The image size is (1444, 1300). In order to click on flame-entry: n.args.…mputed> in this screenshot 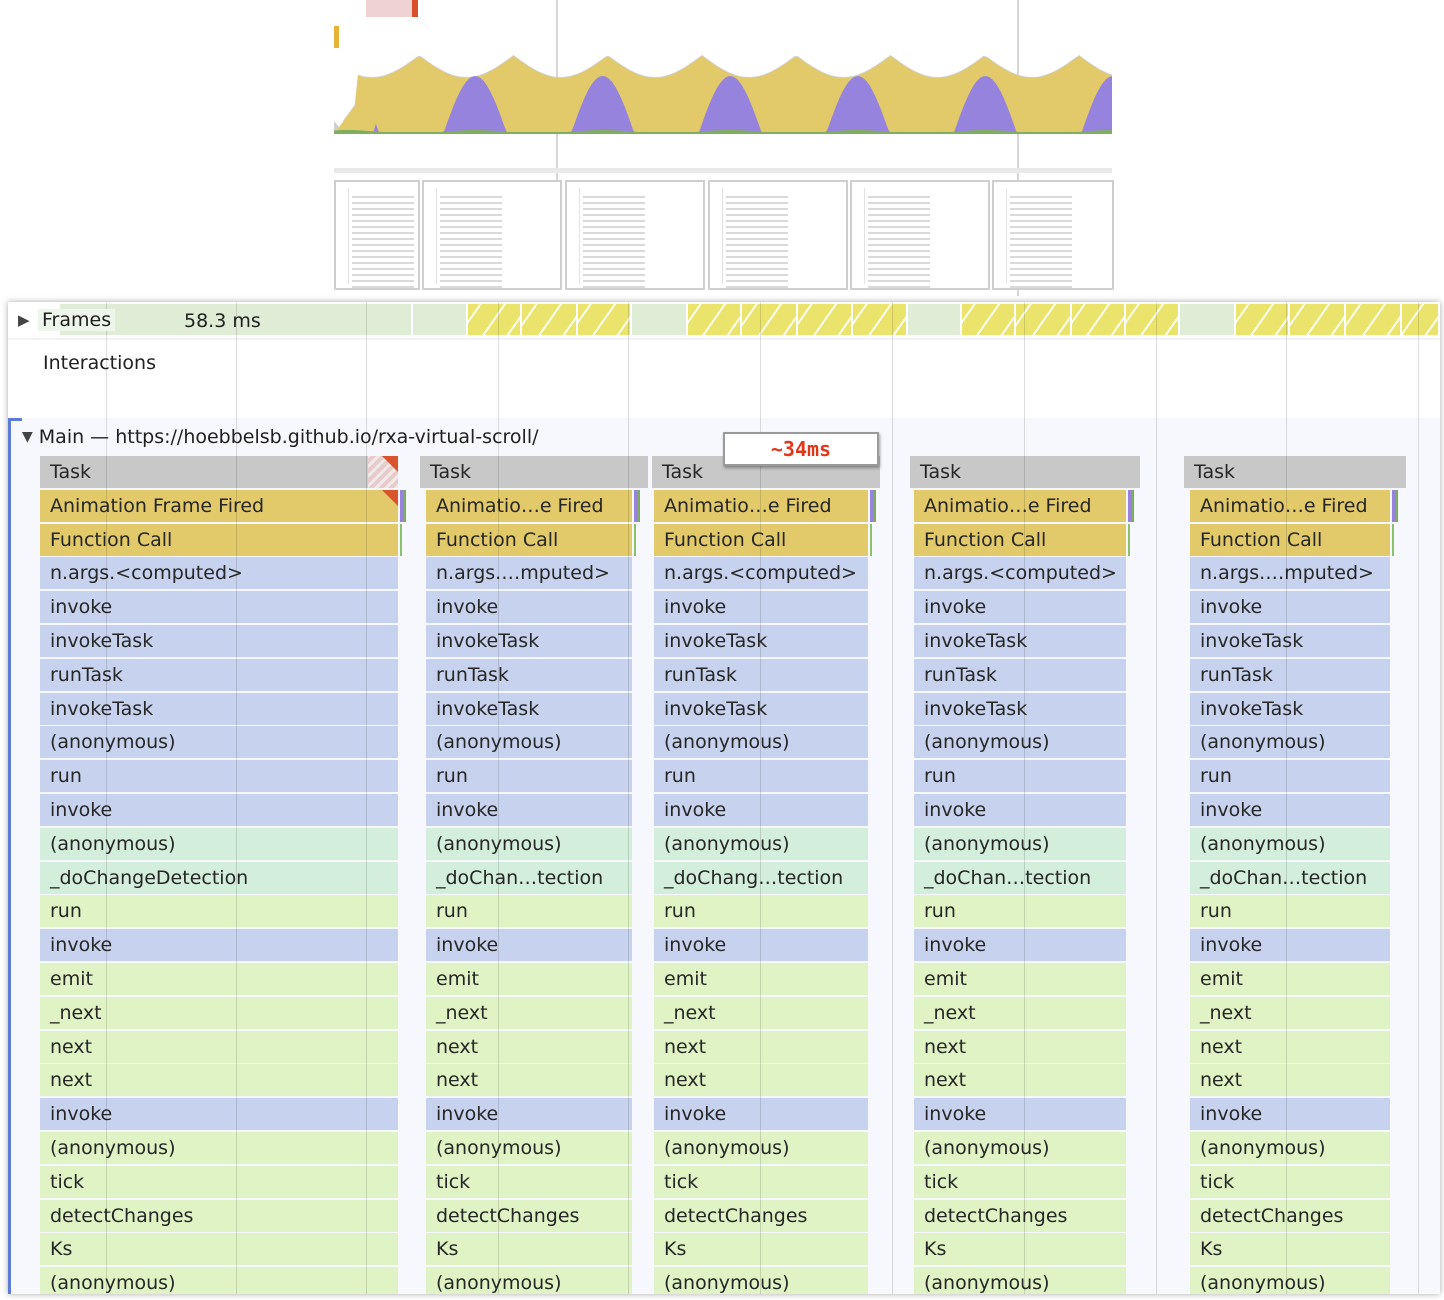, I will do `click(529, 573)`.